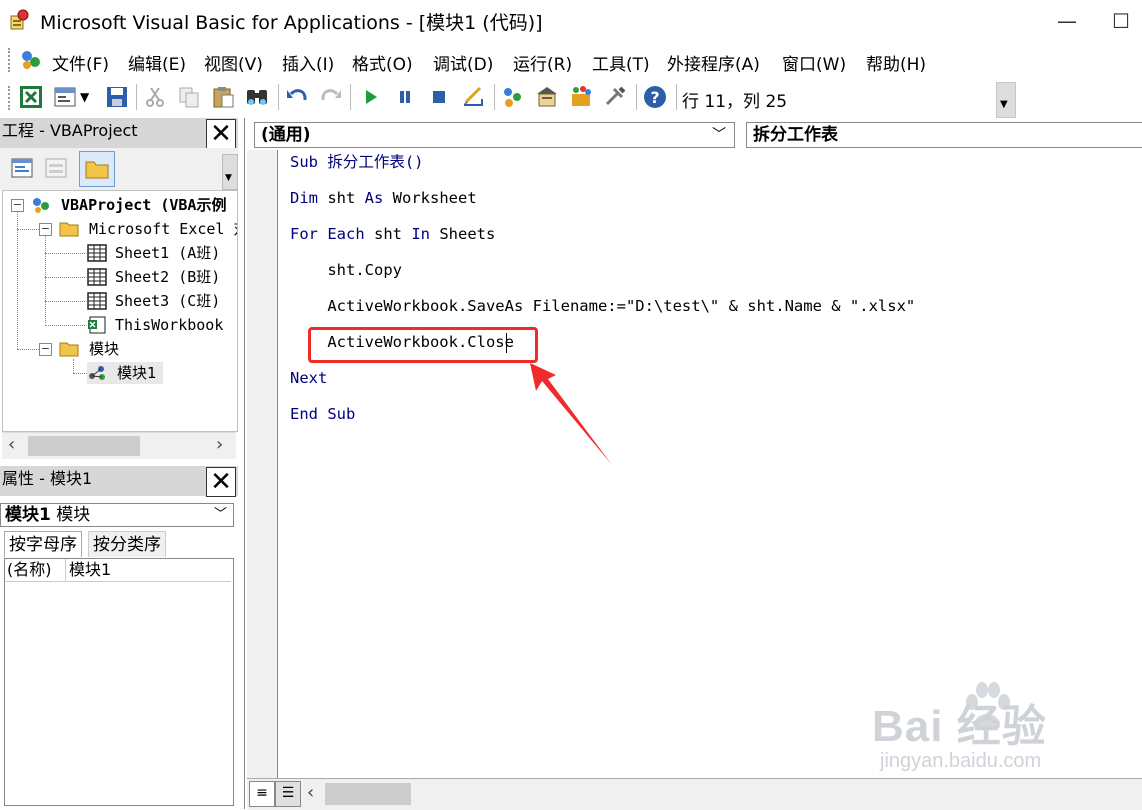 This screenshot has width=1142, height=810. I want to click on code-line-3: For Each sht In Sheets, so click(392, 234).